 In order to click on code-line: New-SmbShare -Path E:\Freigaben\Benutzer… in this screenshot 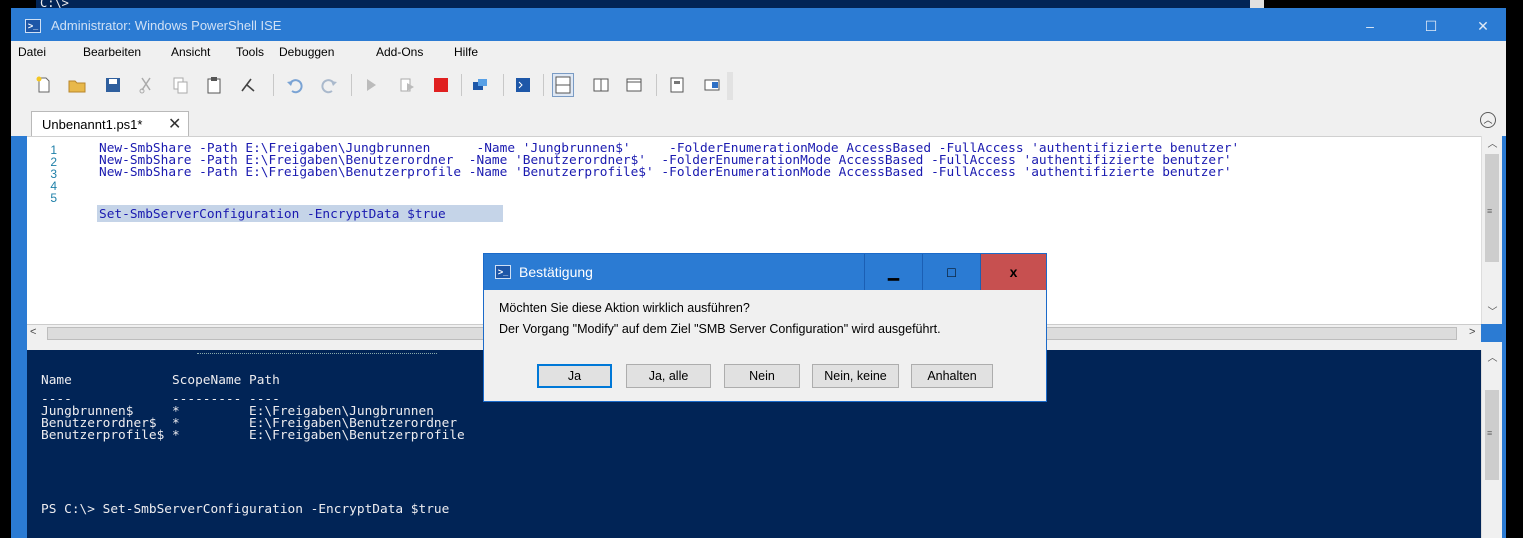, I will do `click(665, 172)`.